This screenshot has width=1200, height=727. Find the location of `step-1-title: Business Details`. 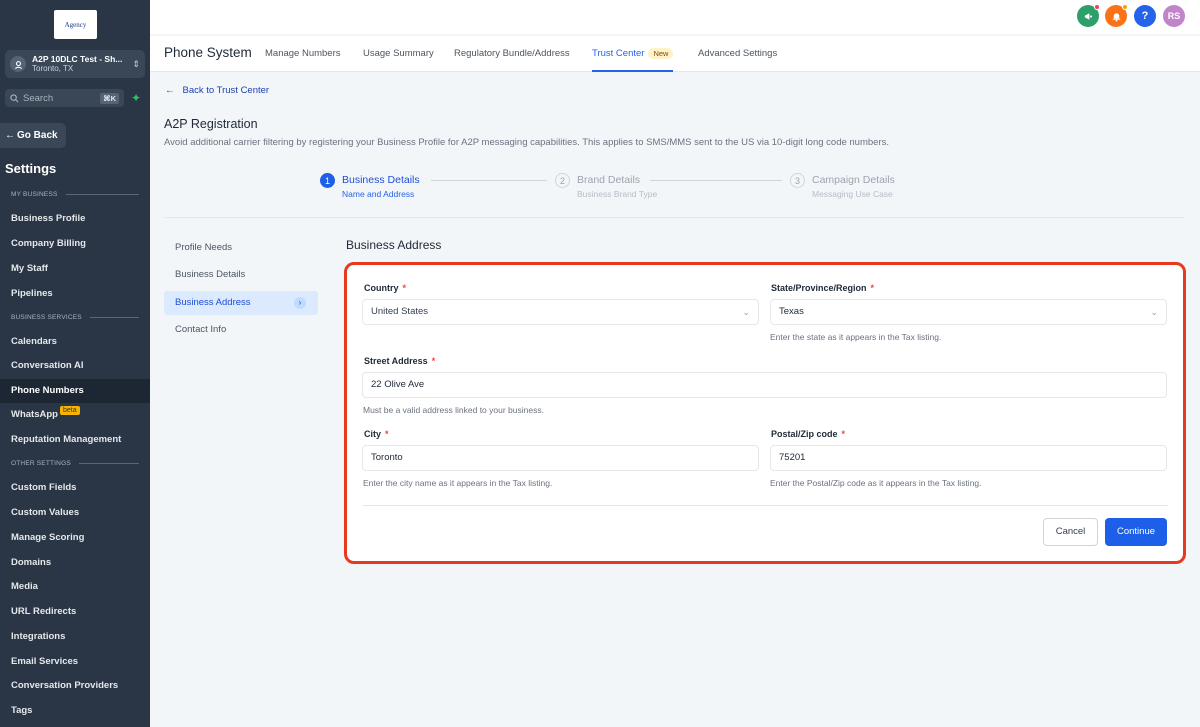

step-1-title: Business Details is located at coordinates (381, 180).